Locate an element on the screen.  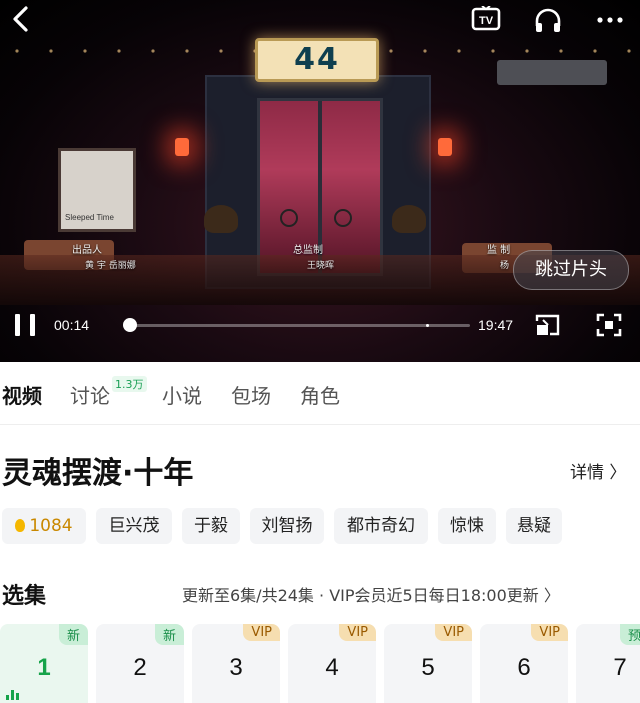
wall-lamp-left is located at coordinates (182, 147).